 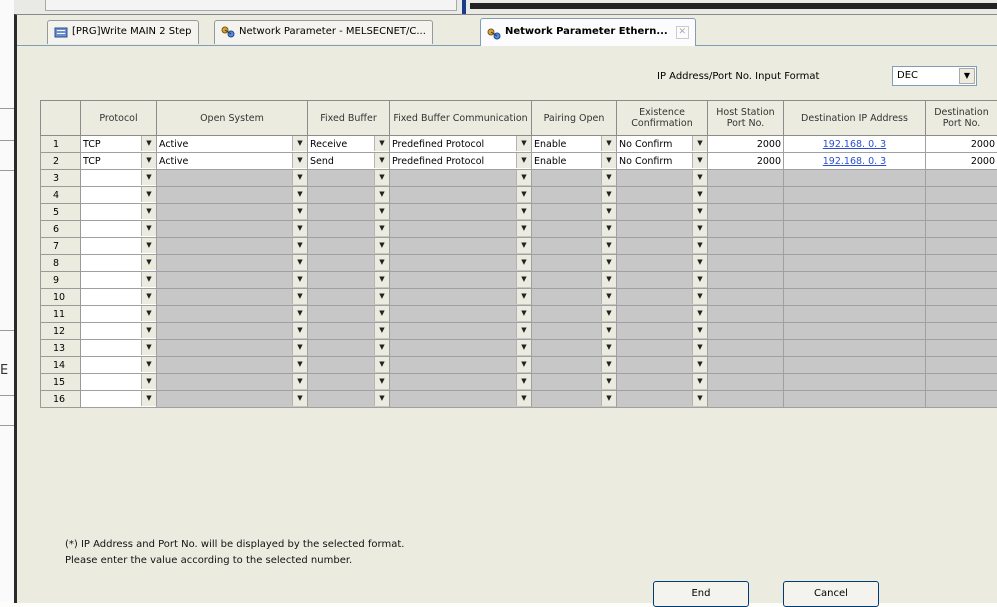 I want to click on close-icon: ✕, so click(x=682, y=32).